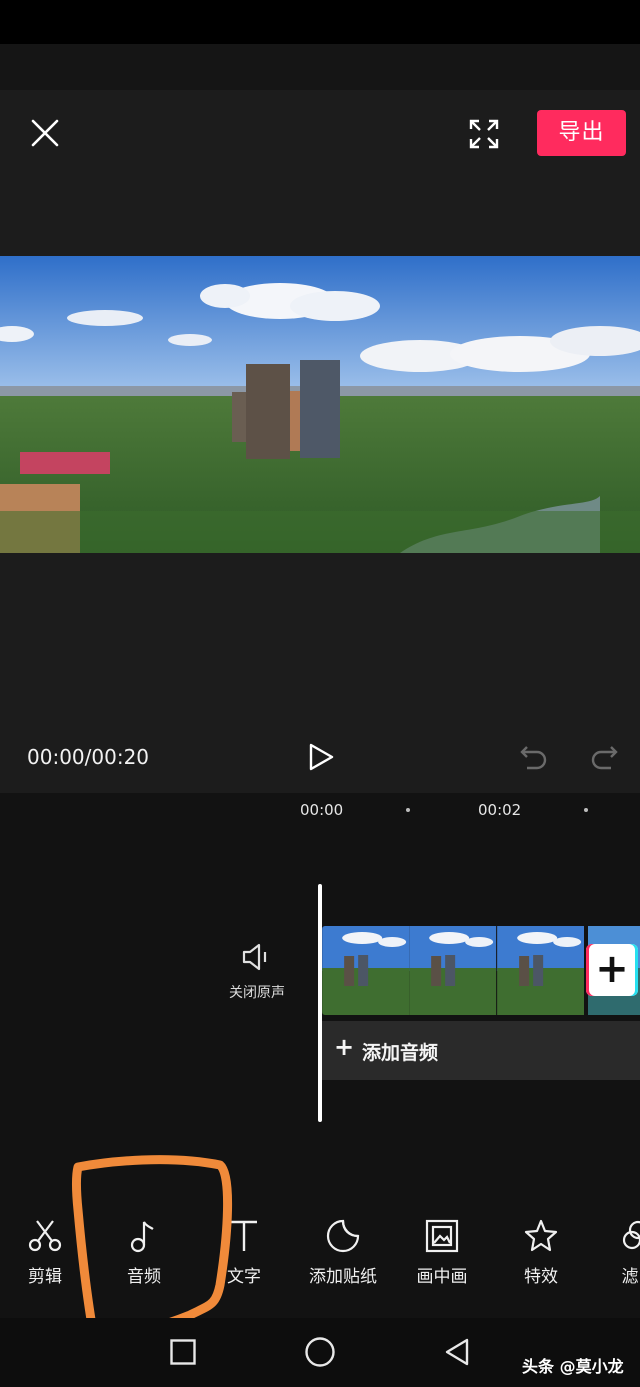 The image size is (640, 1387). I want to click on add-clip-button: +, so click(612, 970).